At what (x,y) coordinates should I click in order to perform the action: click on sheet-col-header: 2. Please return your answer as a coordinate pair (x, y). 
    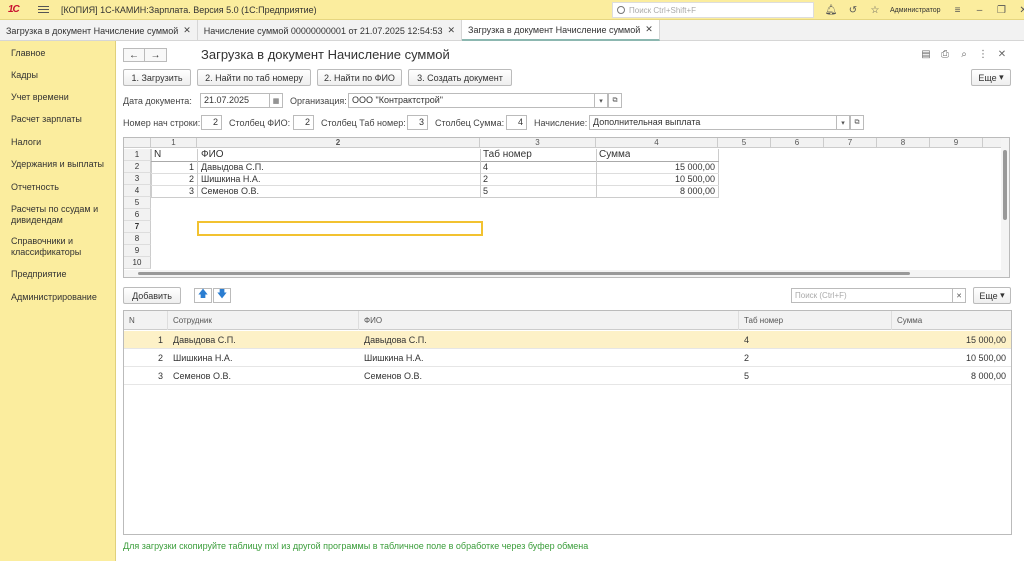
    Looking at the image, I should click on (338, 143).